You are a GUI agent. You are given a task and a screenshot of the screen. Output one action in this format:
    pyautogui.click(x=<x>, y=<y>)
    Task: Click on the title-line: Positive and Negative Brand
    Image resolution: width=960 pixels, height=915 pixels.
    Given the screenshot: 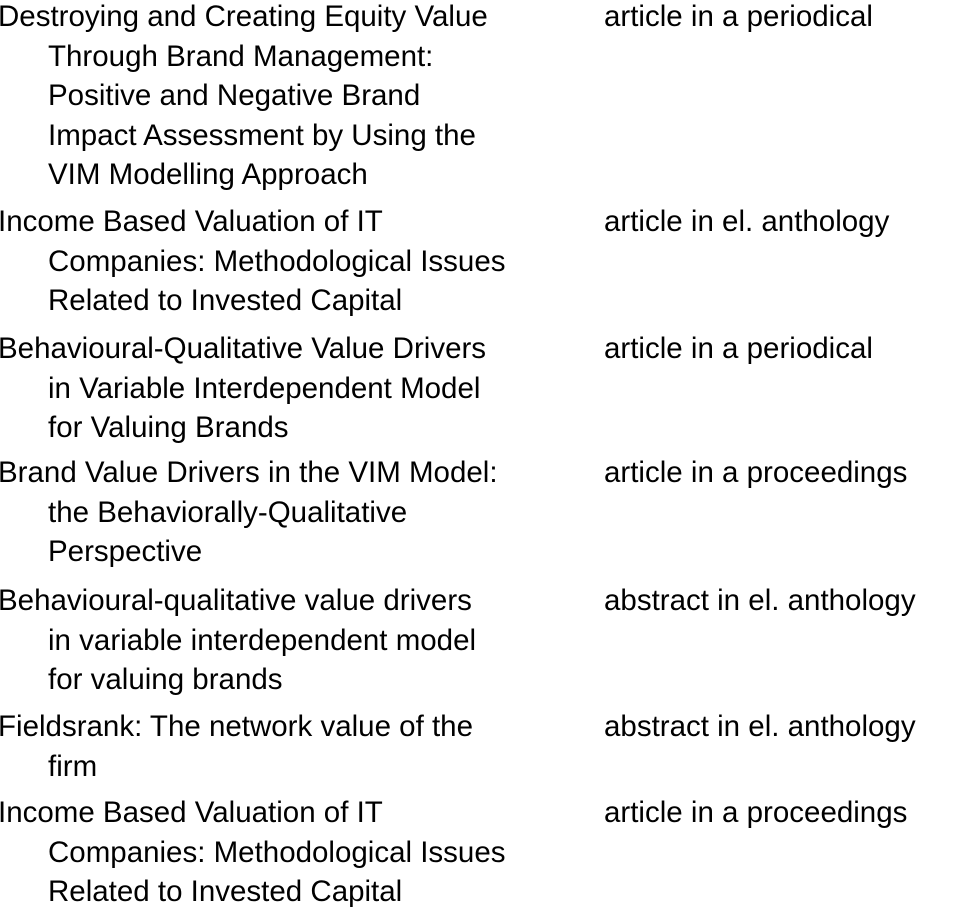 What is the action you would take?
    pyautogui.click(x=234, y=96)
    